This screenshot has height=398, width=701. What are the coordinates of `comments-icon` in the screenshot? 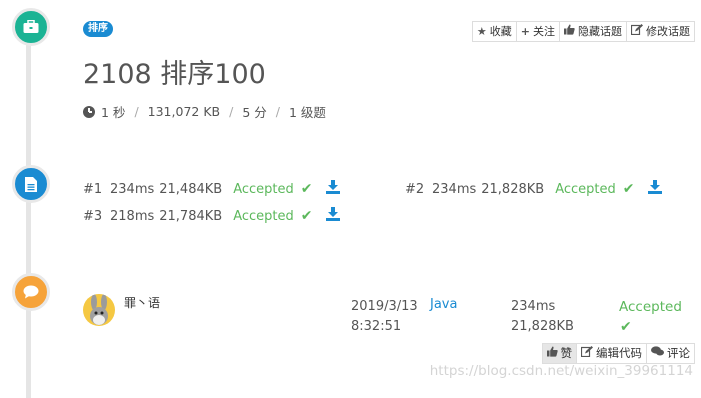 It's located at (657, 353).